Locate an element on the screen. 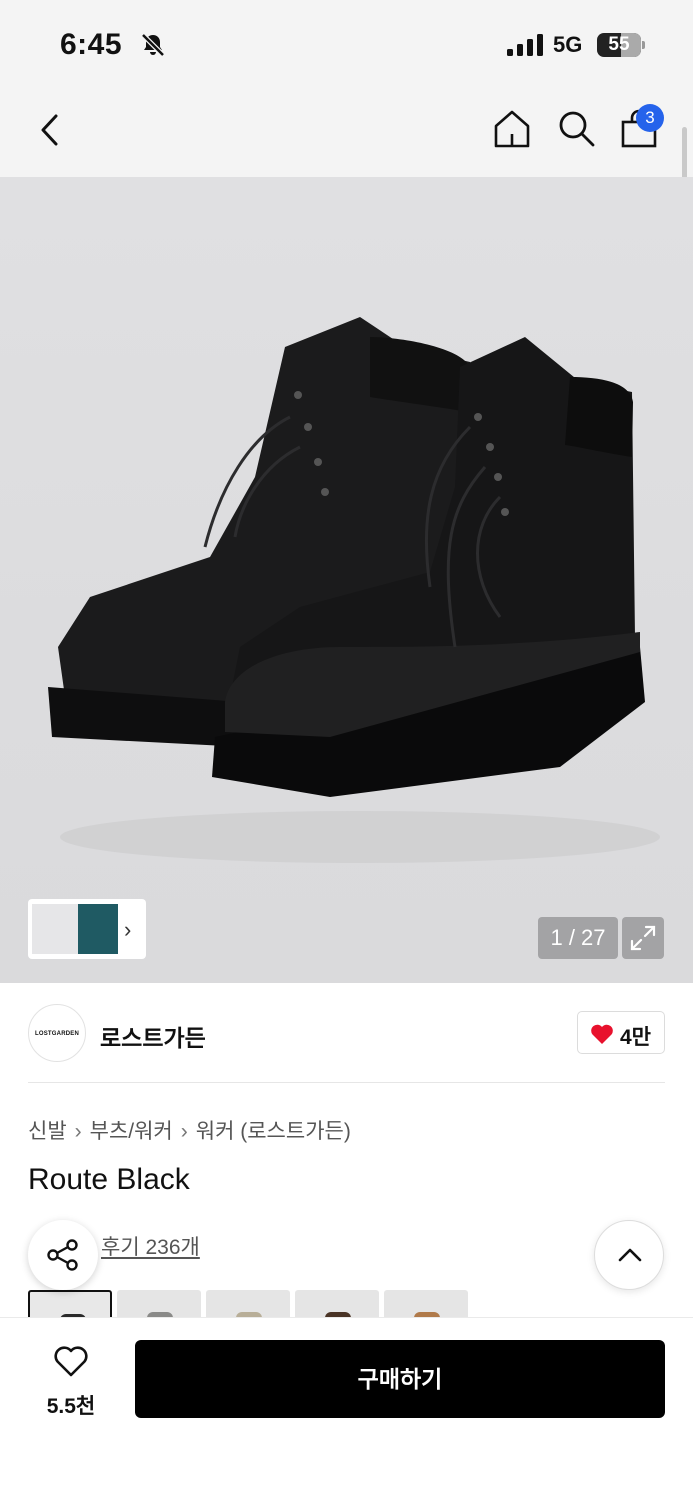  share-icon is located at coordinates (62, 1255).